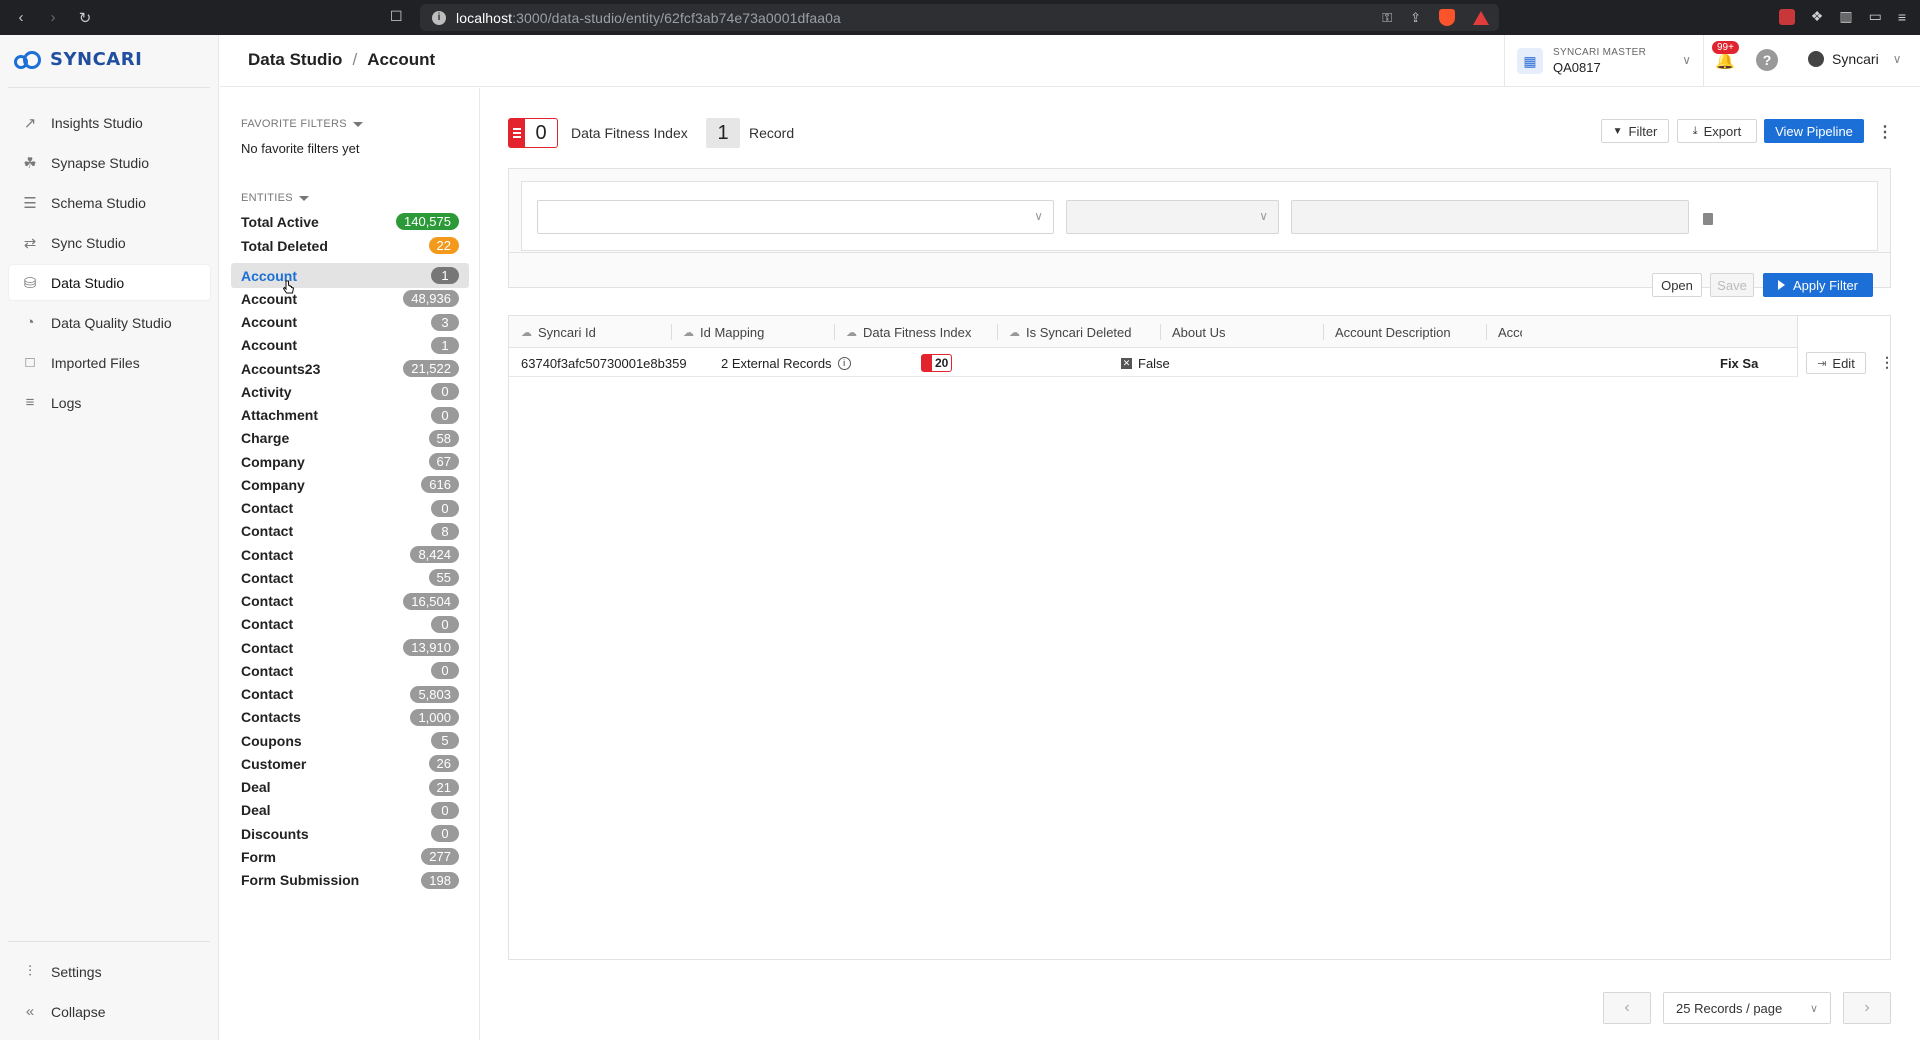 Image resolution: width=1920 pixels, height=1040 pixels. Describe the element at coordinates (350, 763) in the screenshot. I see `entity-item: Customer 26` at that location.